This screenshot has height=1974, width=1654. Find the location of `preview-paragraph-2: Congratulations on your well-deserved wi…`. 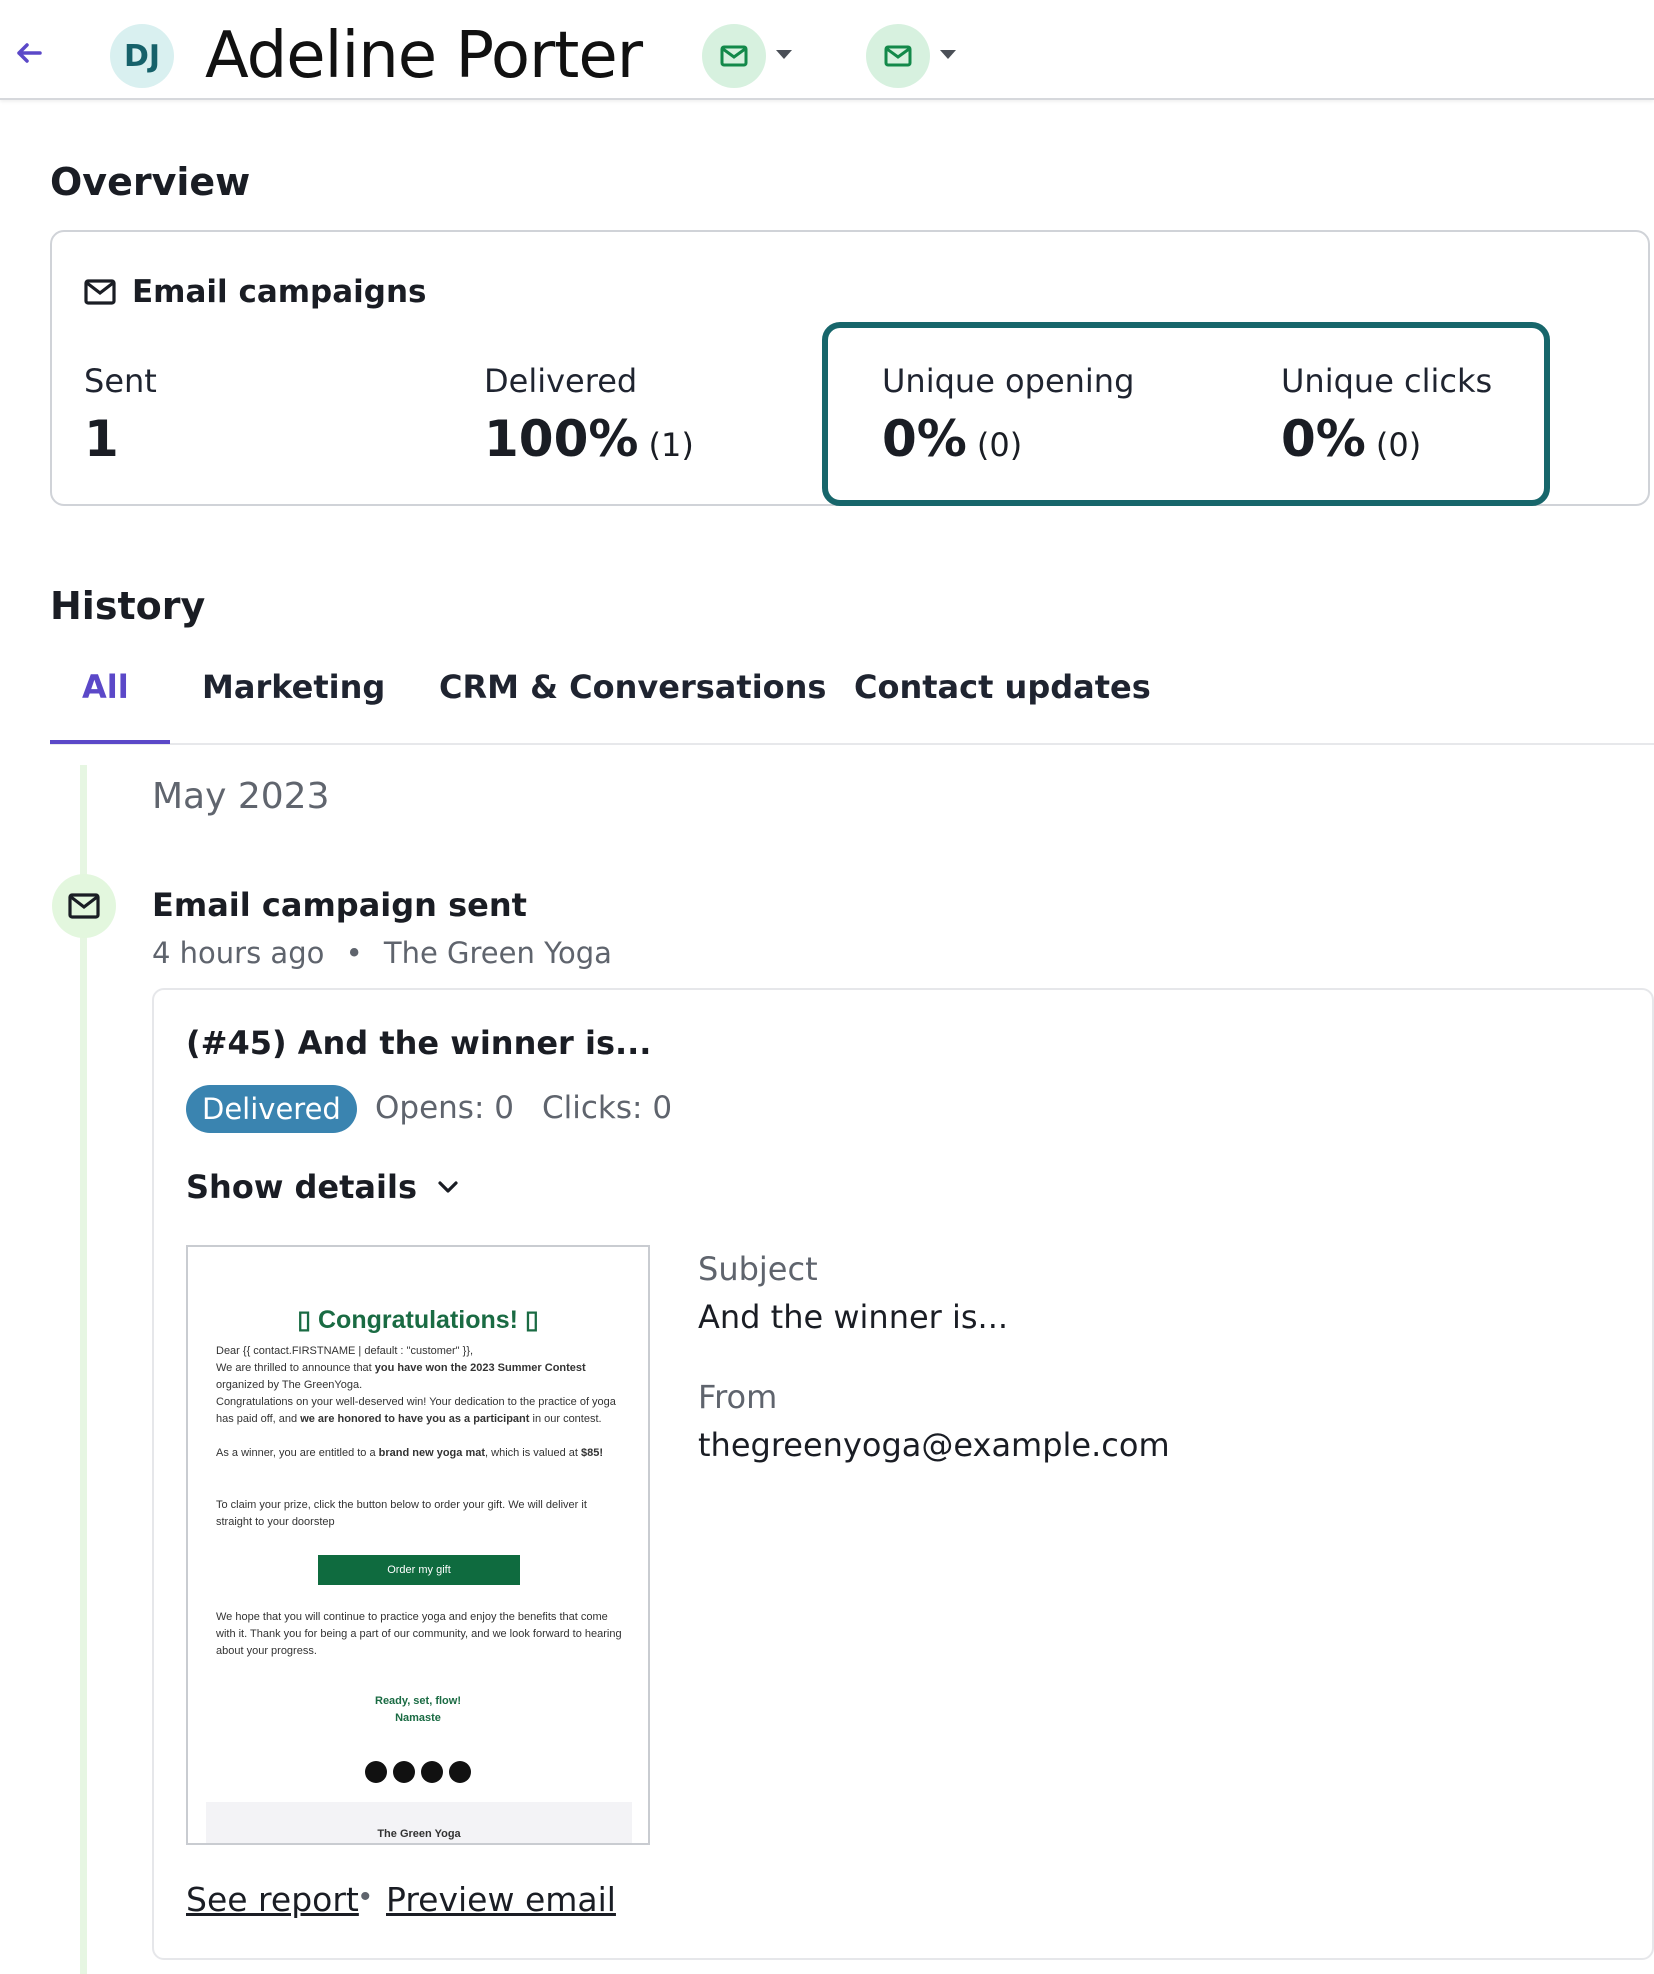

preview-paragraph-2: Congratulations on your well-deserved wi… is located at coordinates (416, 1410).